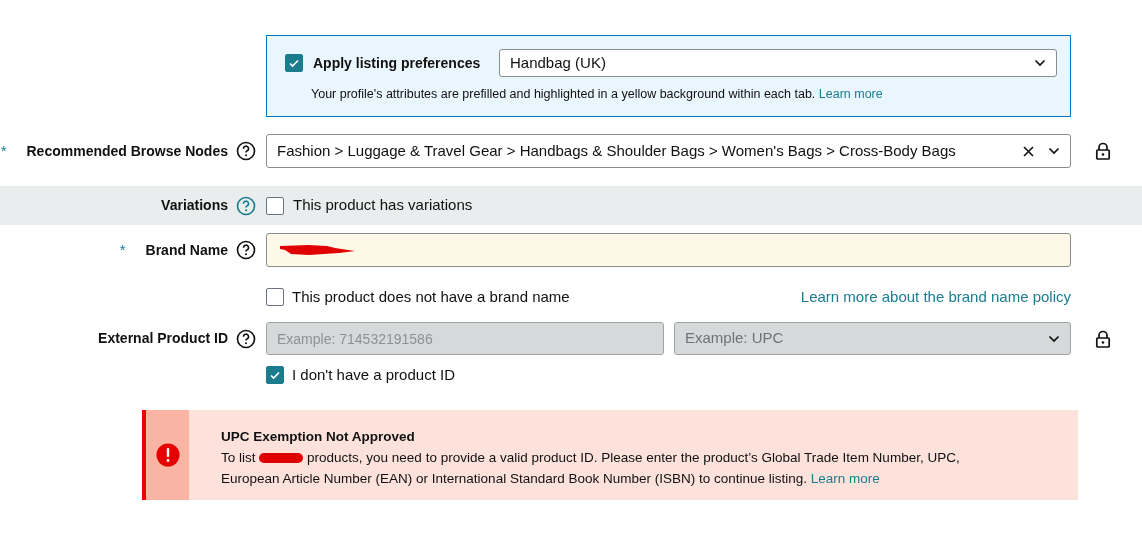 The height and width of the screenshot is (545, 1142). What do you see at coordinates (872, 338) in the screenshot?
I see `id-type-dropdown: Example: UPC` at bounding box center [872, 338].